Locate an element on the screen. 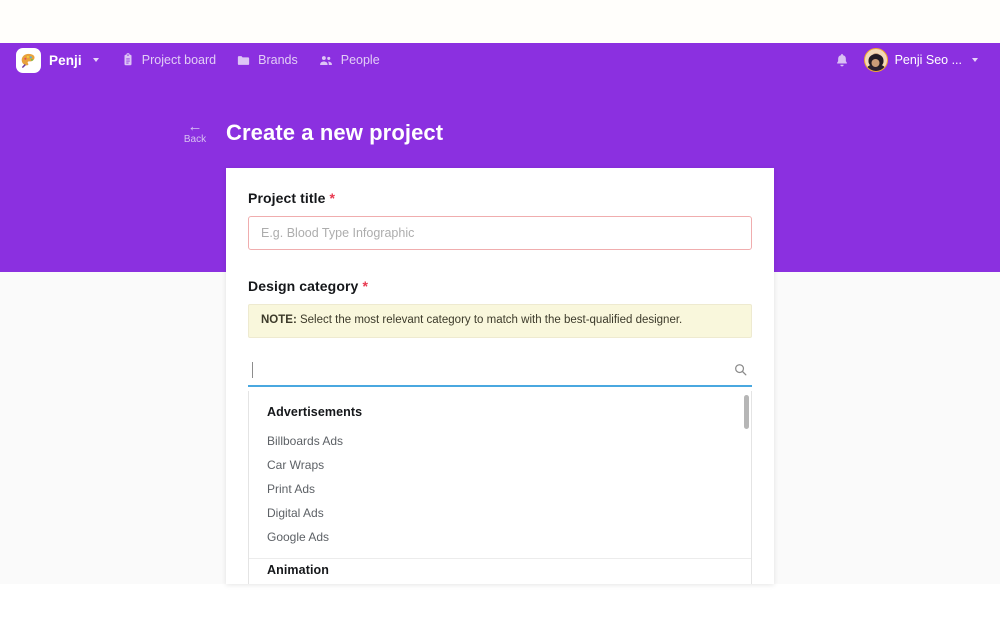  project-title-label-text: Project title is located at coordinates (287, 198).